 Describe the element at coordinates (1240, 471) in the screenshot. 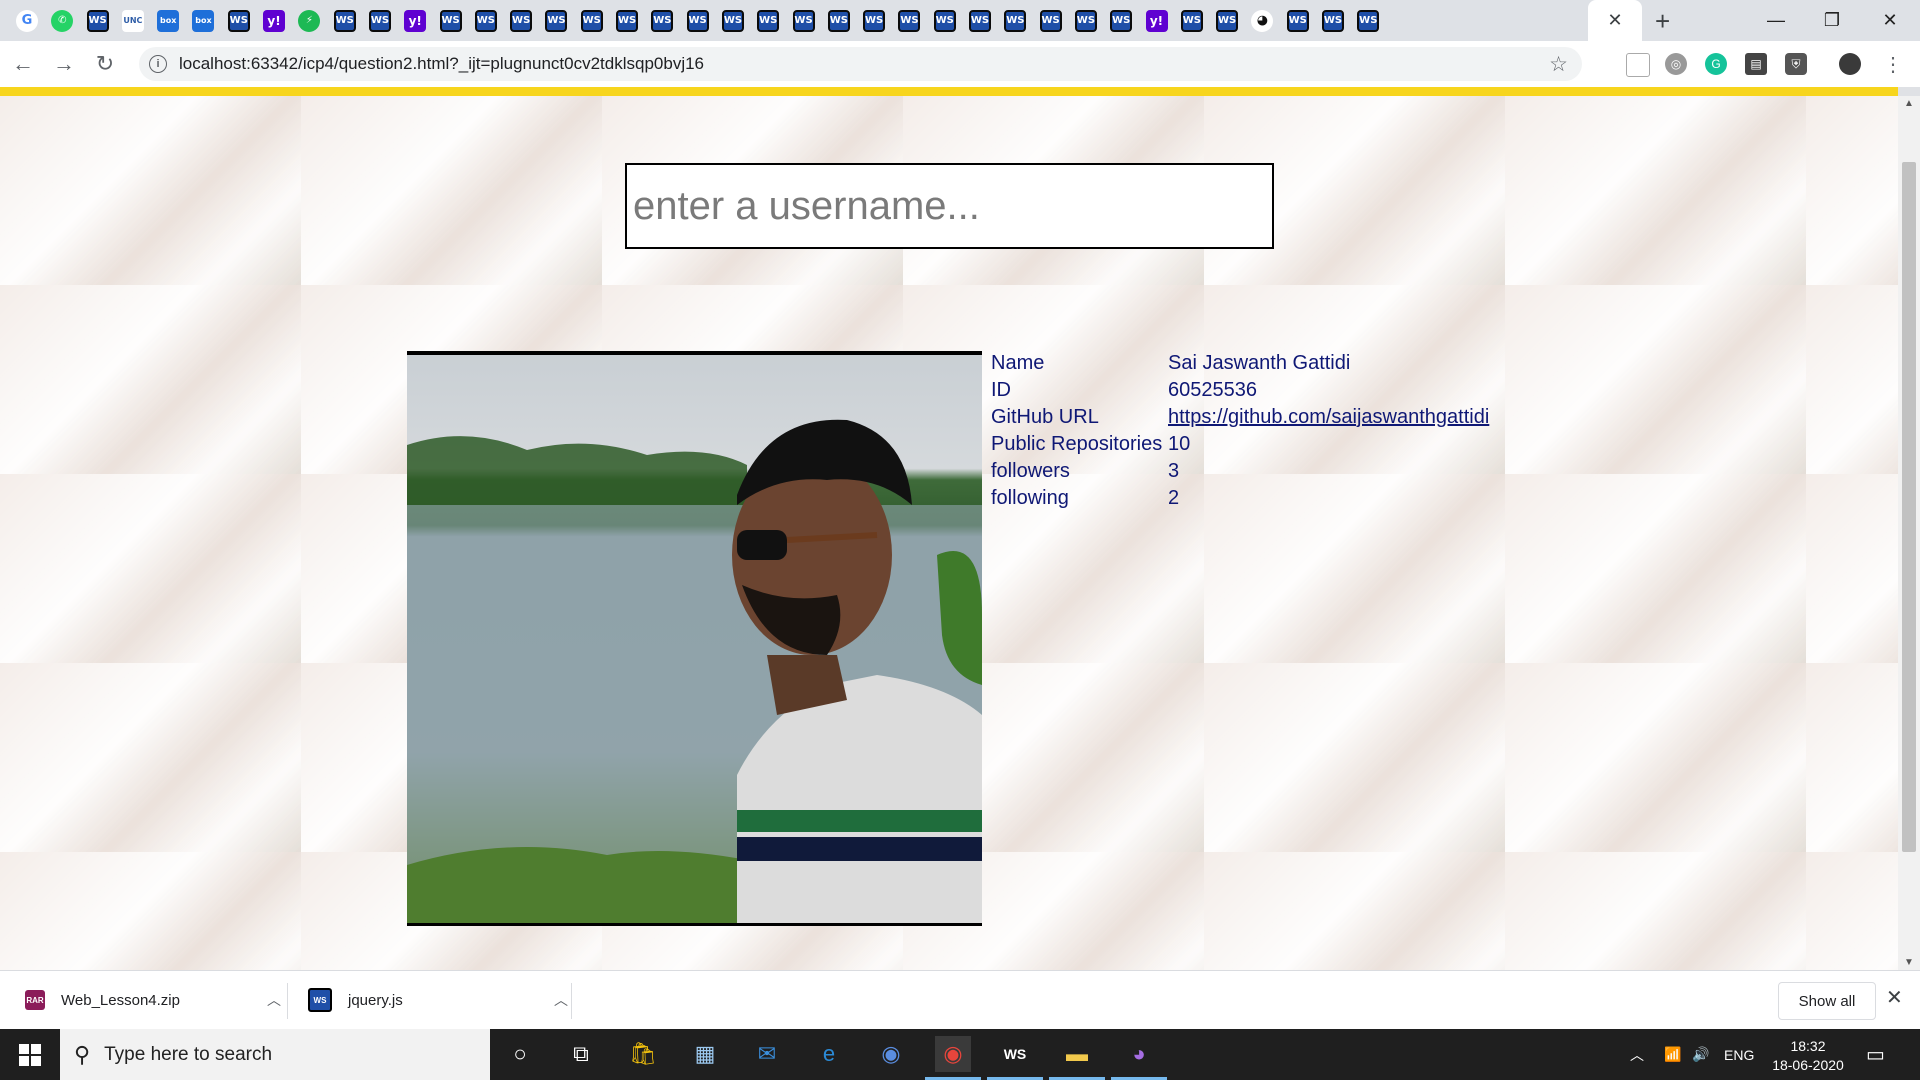

I see `profile-row: followers 3` at that location.